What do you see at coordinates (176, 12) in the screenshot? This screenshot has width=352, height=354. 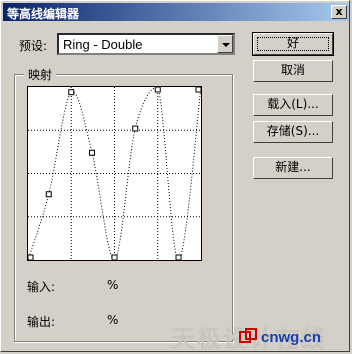 I see `title-bar: 等高线编辑器 x` at bounding box center [176, 12].